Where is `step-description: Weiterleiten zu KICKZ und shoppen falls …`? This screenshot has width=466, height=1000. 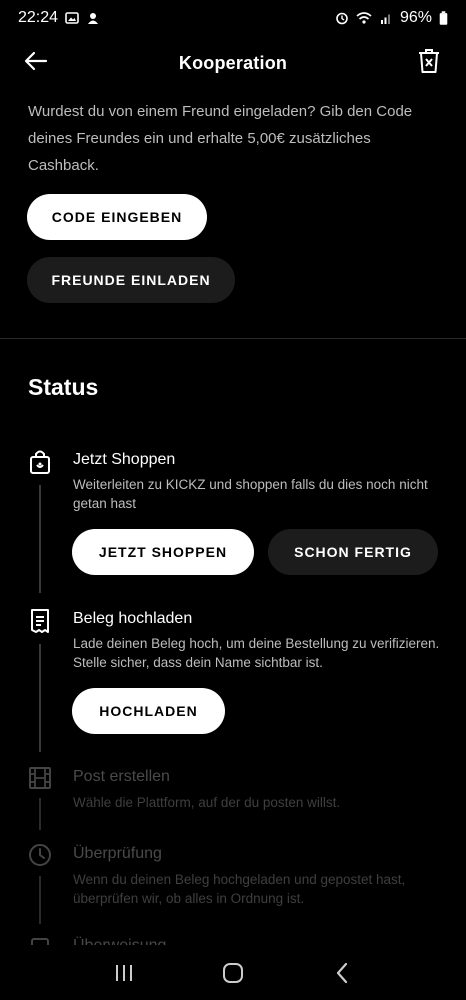
step-description: Weiterleiten zu KICKZ und shoppen falls … is located at coordinates (250, 494).